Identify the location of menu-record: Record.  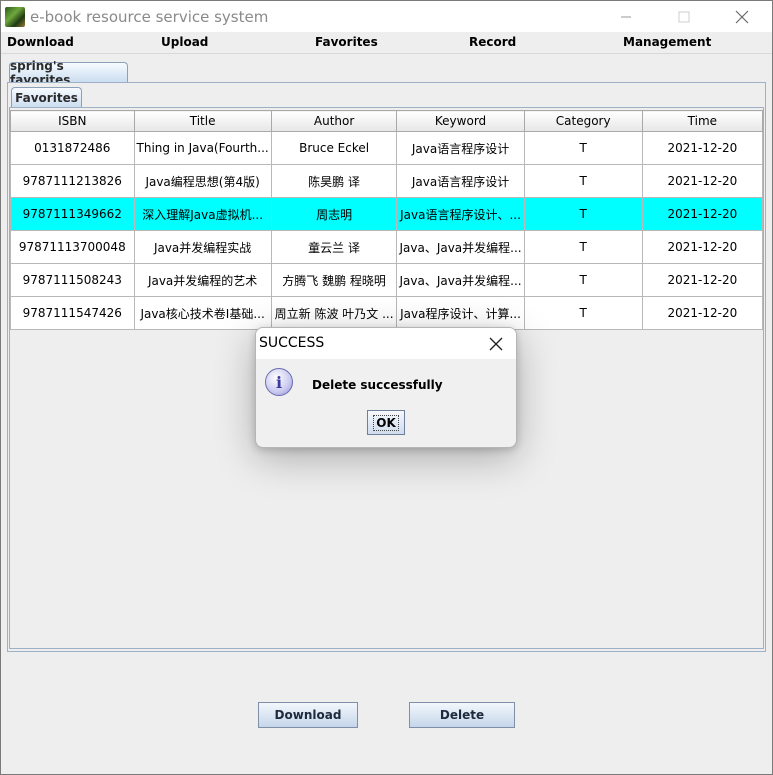
(492, 42).